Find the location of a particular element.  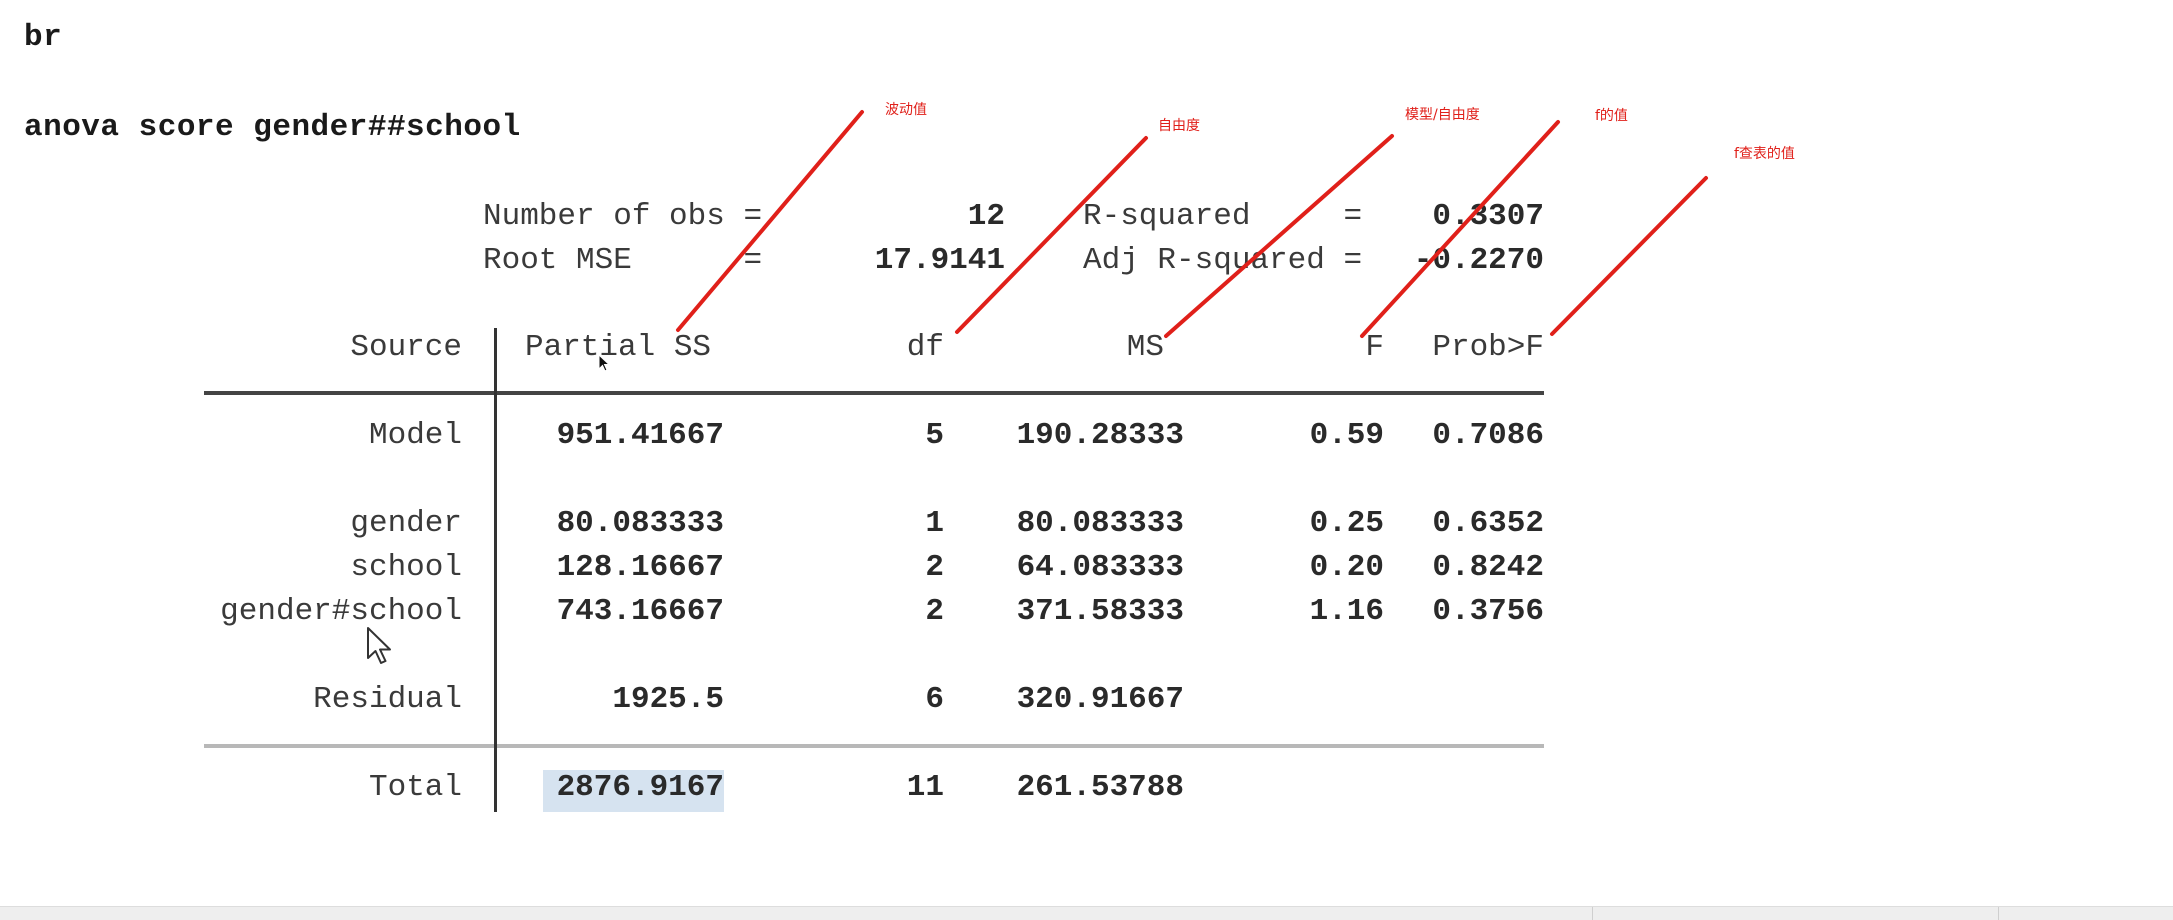

rmse-value: 17.9141 is located at coordinates (939, 260).